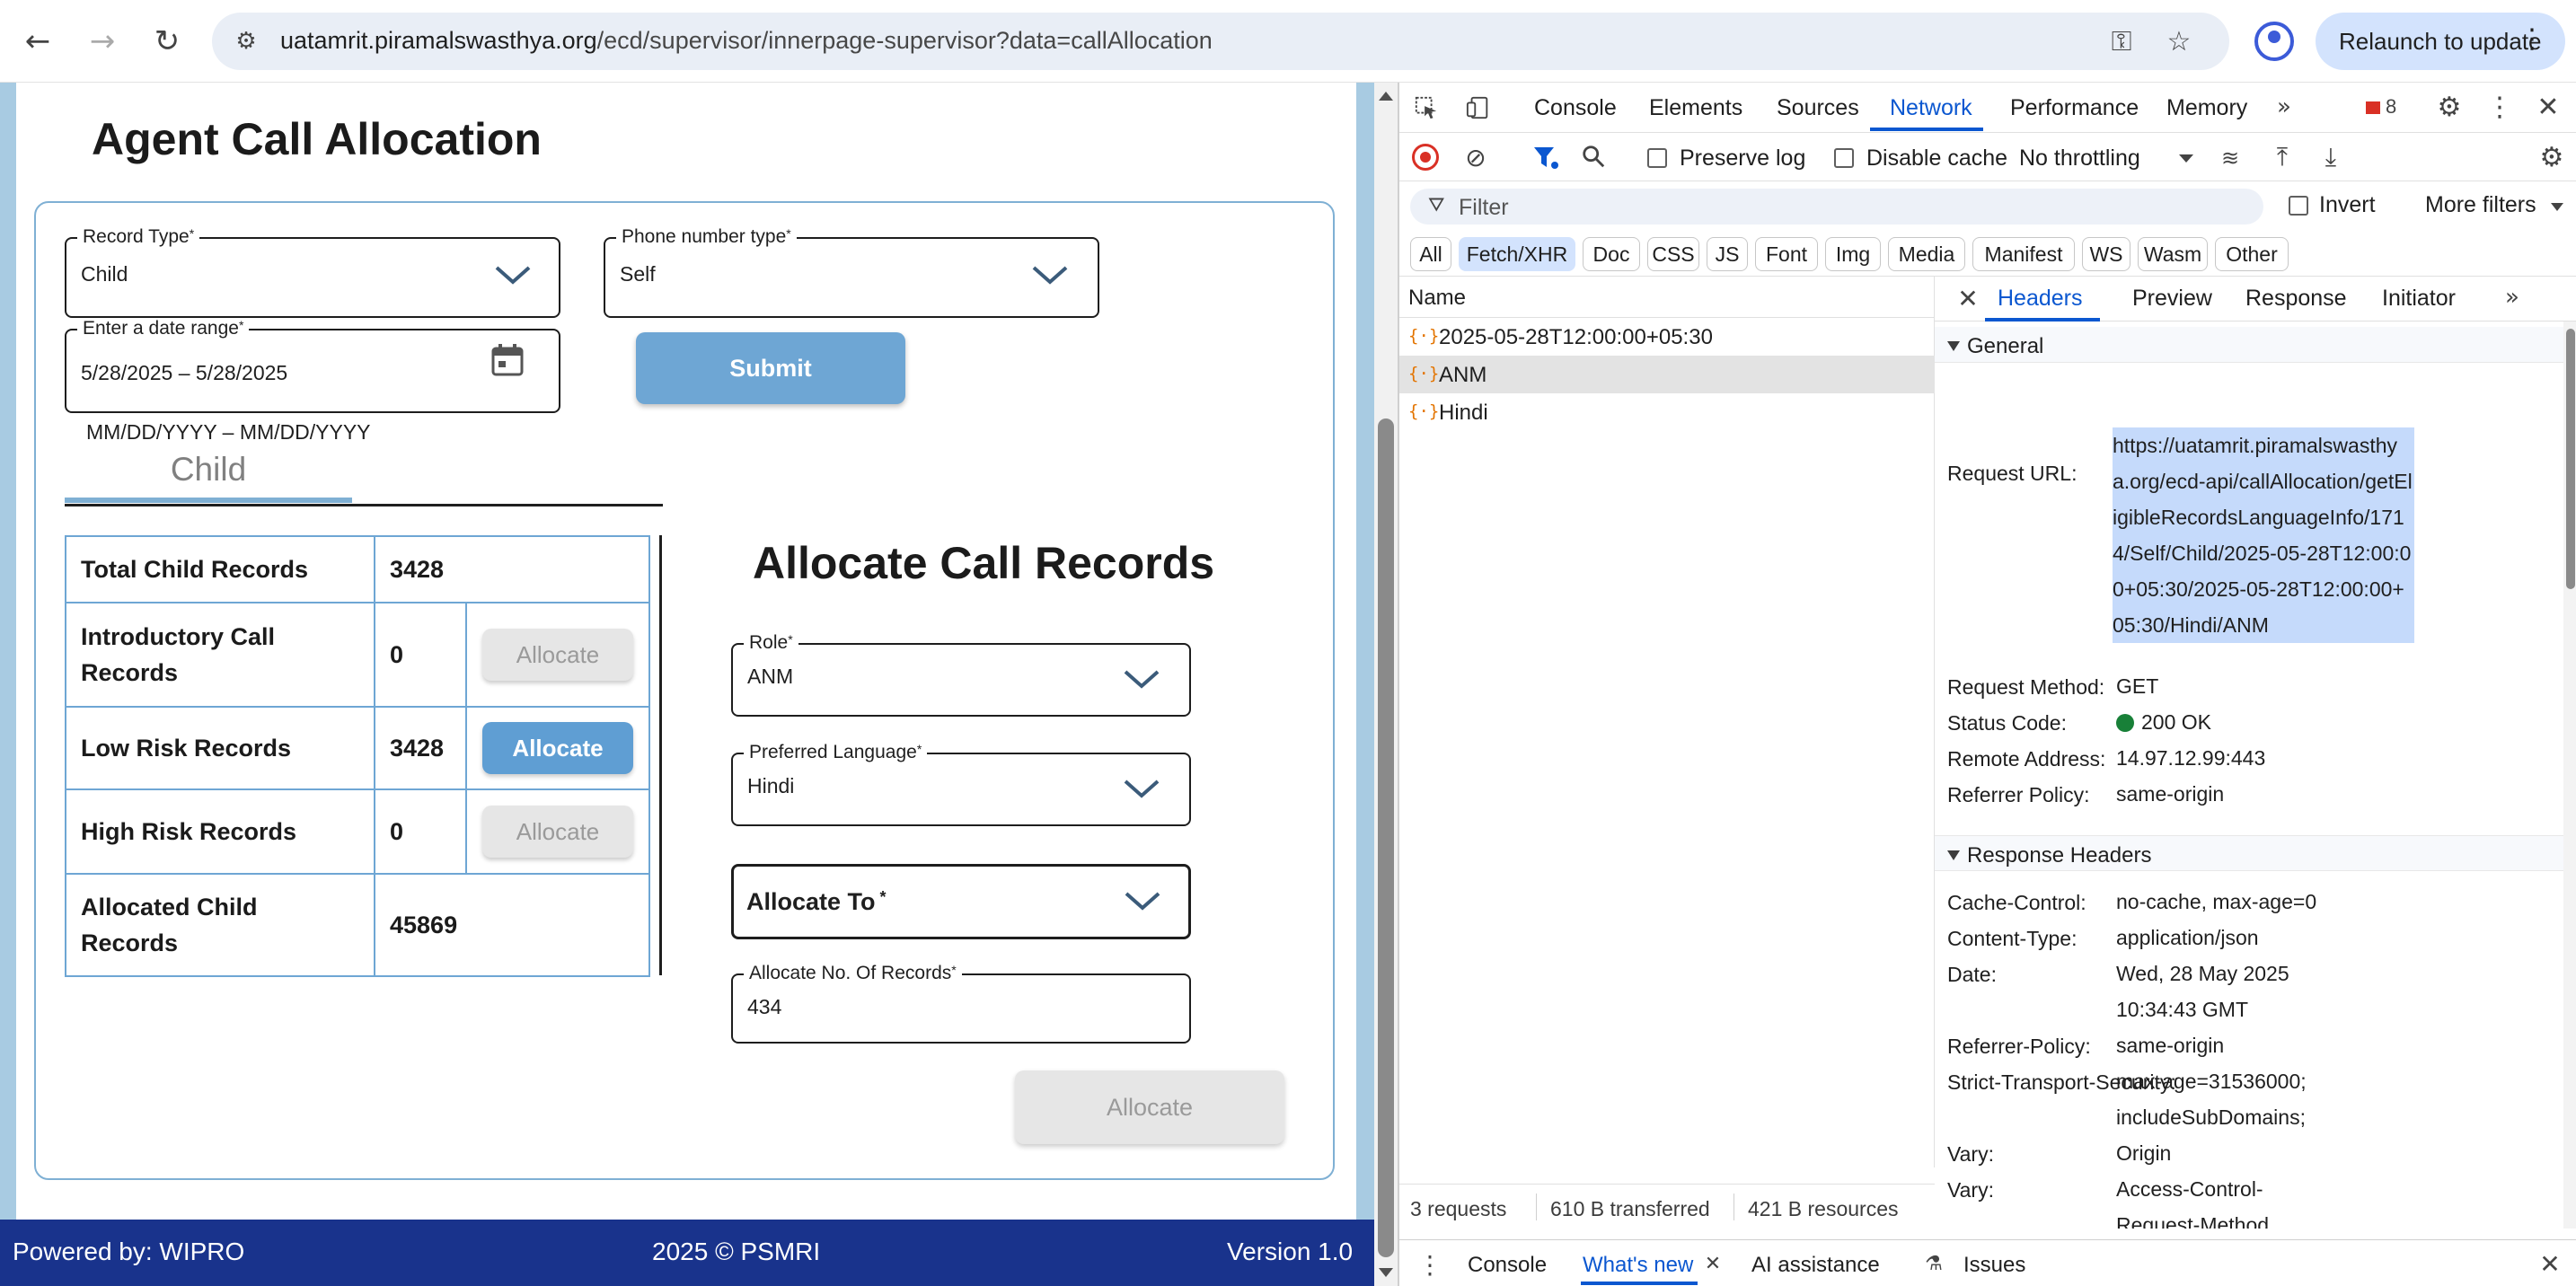 The image size is (2576, 1286). I want to click on bookmark-star-icon: ☆, so click(2179, 41).